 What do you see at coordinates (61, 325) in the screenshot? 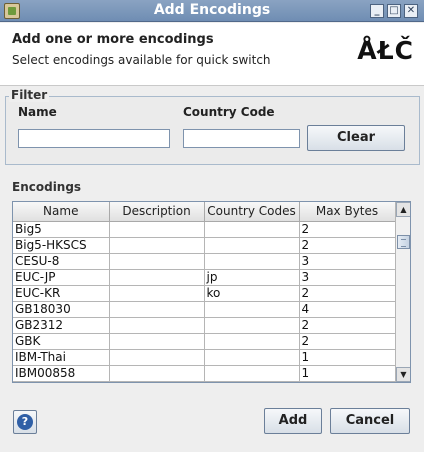
I see `cell-name: GB2312` at bounding box center [61, 325].